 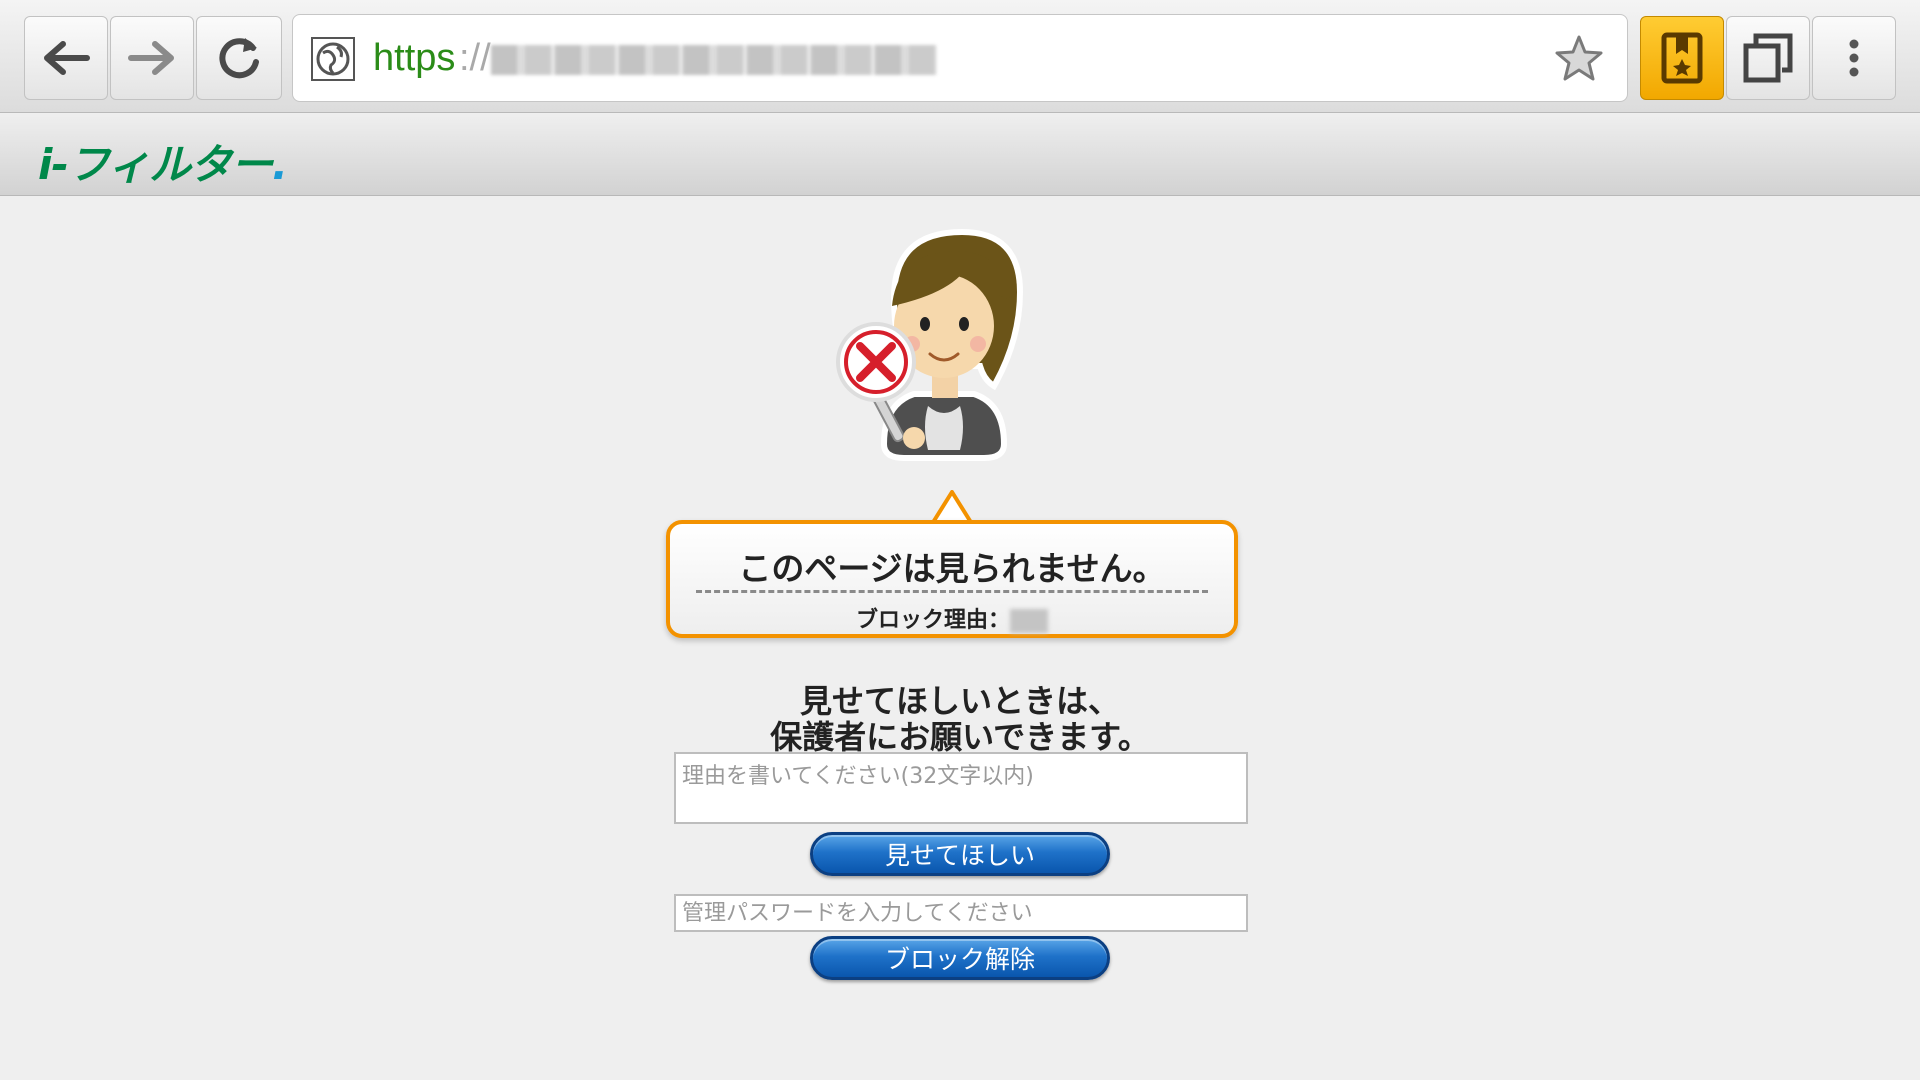 I want to click on block-message-bubble: このページは見られません。 ブロック理由：, so click(x=952, y=579).